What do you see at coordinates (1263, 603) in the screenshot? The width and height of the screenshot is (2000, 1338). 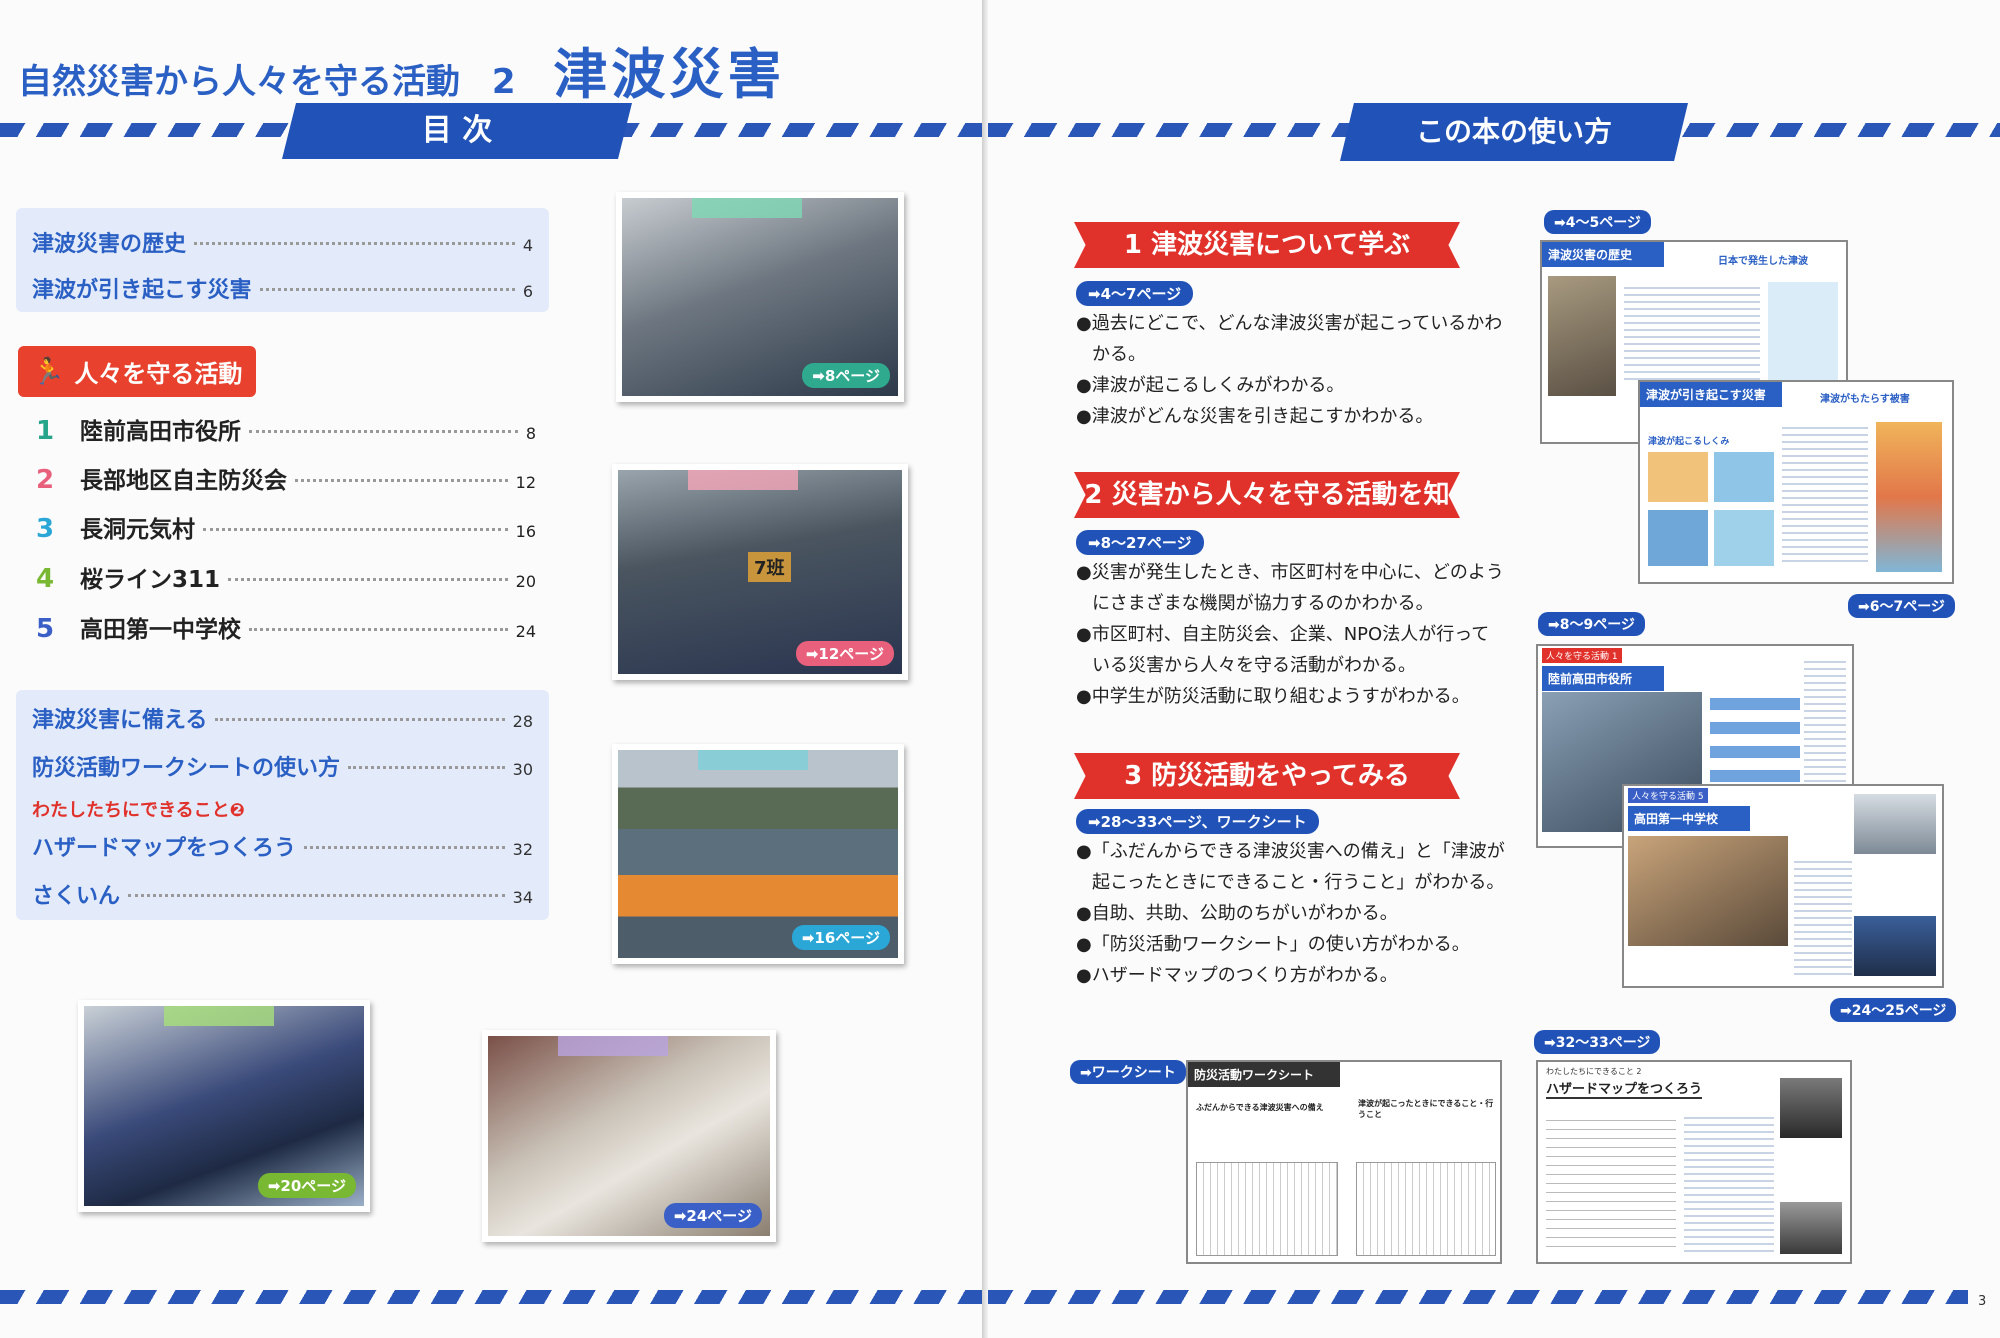 I see `bullet-line: にさまざまな機関が協力するのかわかる。` at bounding box center [1263, 603].